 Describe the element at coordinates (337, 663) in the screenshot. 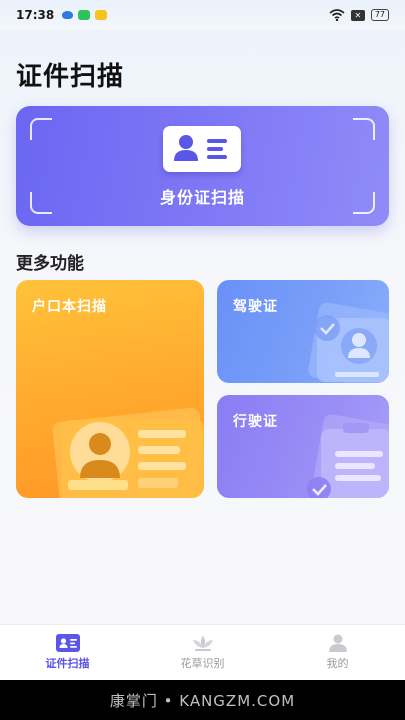

I see `nav-label-profile: 我的` at that location.